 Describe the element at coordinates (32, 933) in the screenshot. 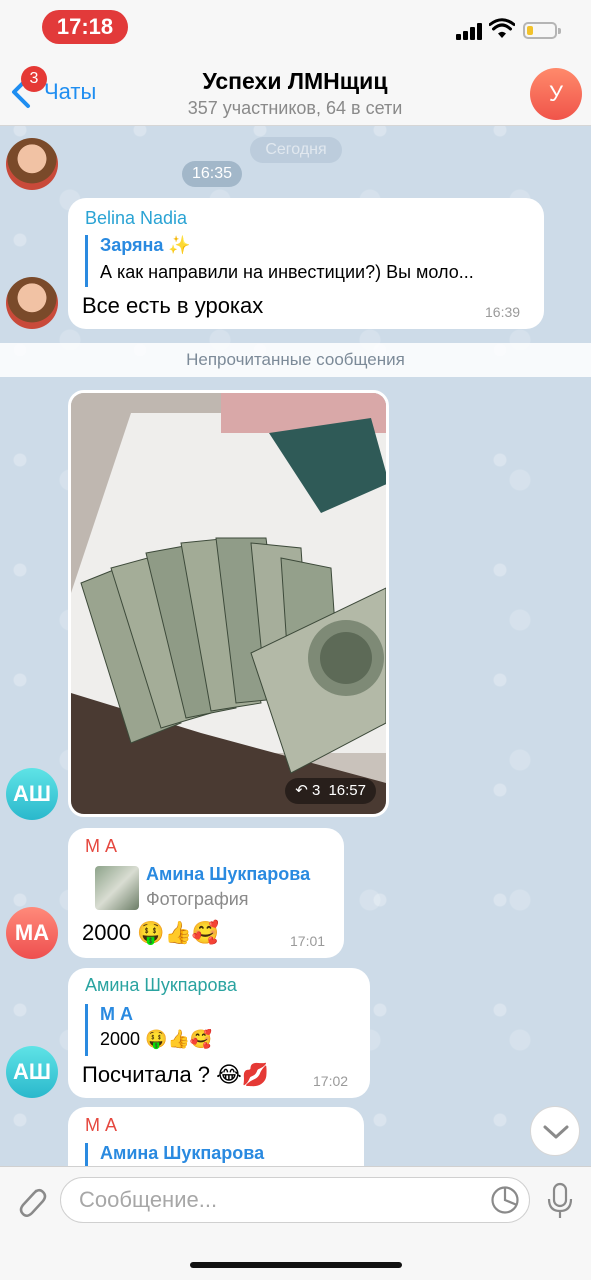

I see `avatar: МА` at that location.